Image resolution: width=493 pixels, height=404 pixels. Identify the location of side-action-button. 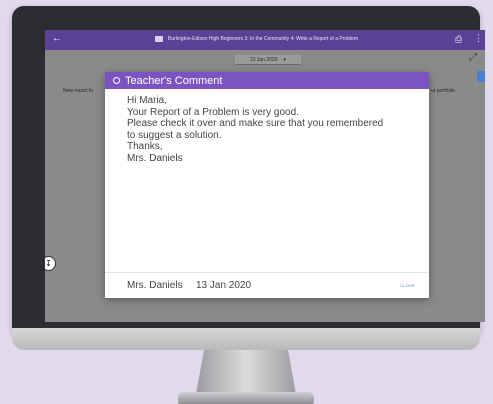
(481, 76).